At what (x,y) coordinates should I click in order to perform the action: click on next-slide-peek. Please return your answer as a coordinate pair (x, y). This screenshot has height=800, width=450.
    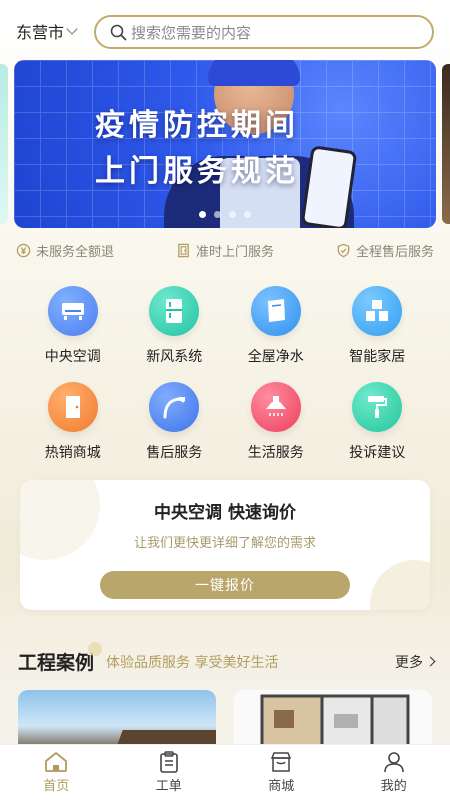
    Looking at the image, I should click on (446, 144).